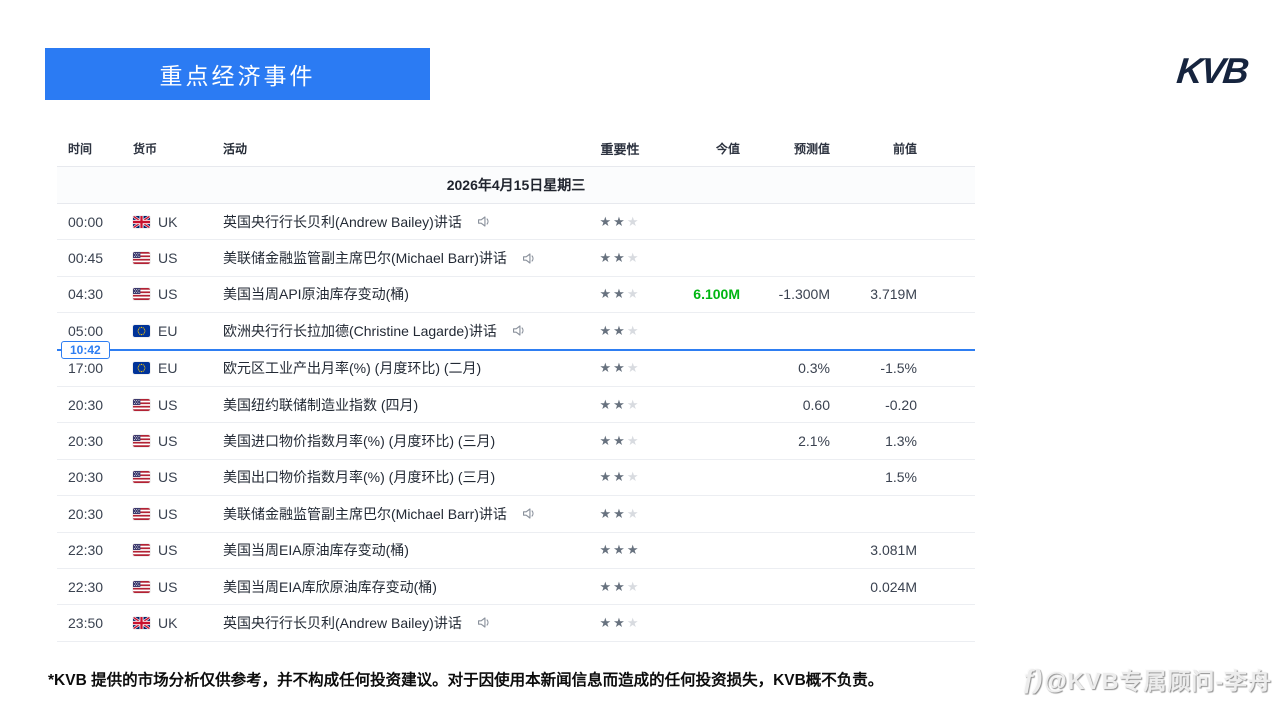  I want to click on previous-value: -1.5%, so click(898, 368).